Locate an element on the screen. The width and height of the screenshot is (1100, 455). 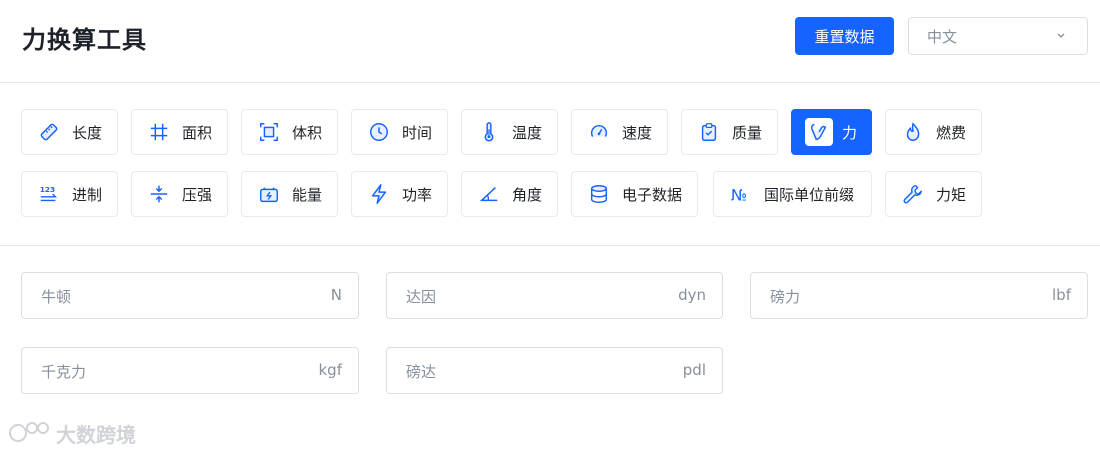
category-label: 功率 is located at coordinates (417, 194).